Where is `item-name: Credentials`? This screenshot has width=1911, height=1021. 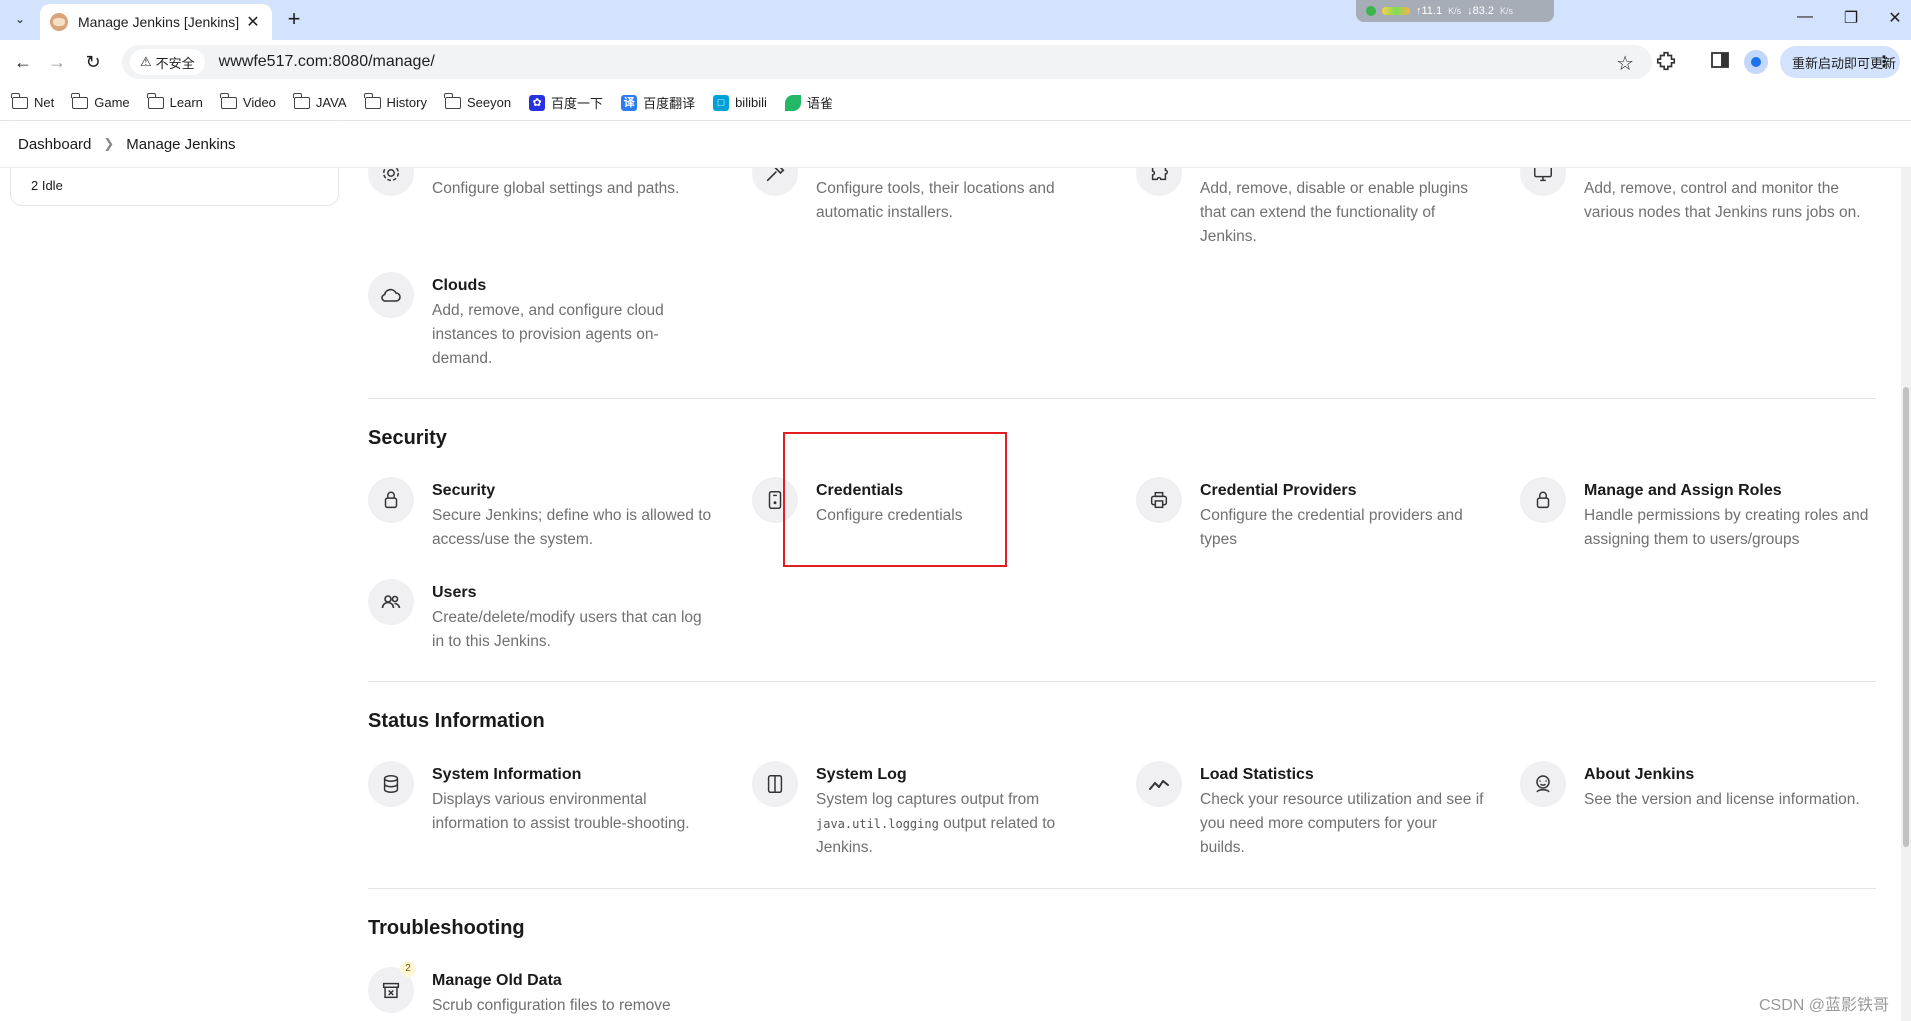 item-name: Credentials is located at coordinates (860, 490).